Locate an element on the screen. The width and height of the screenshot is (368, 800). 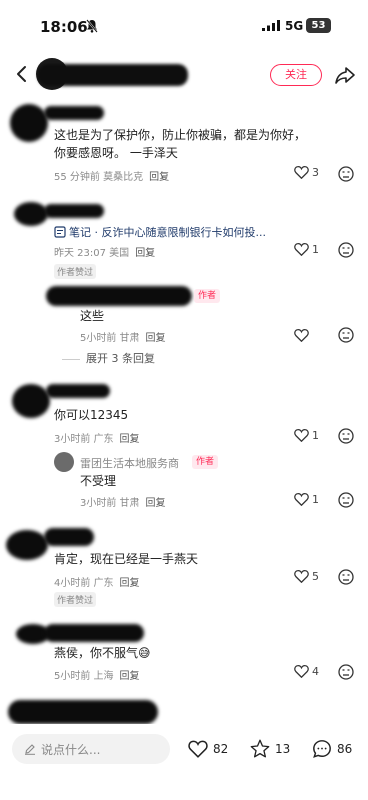
comment-meta: 昨天 23:07 美国 回复 is located at coordinates (105, 253).